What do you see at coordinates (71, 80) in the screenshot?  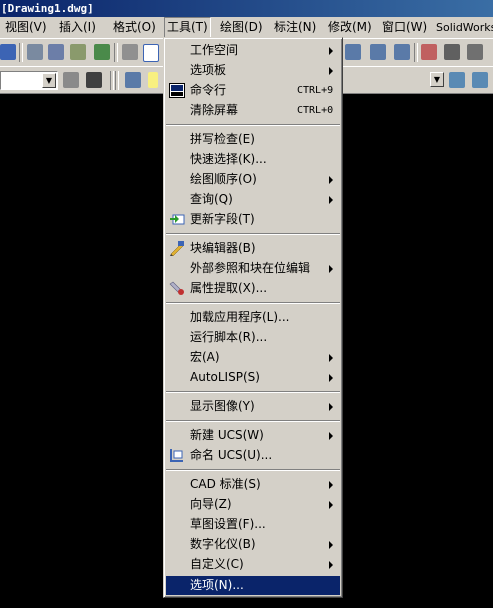 I see `workspace-settings-icon` at bounding box center [71, 80].